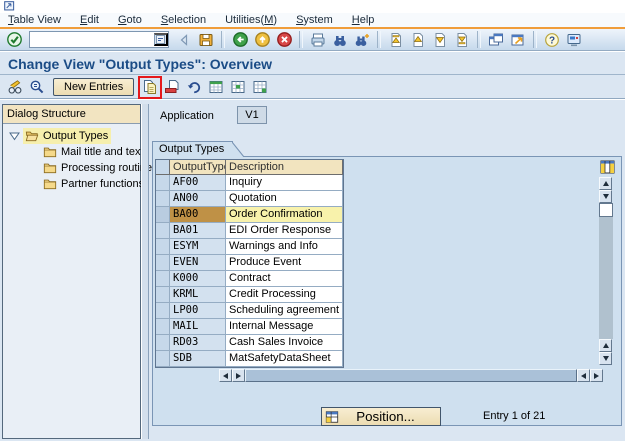  Describe the element at coordinates (198, 149) in the screenshot. I see `groupbox-tab: Output Types` at that location.